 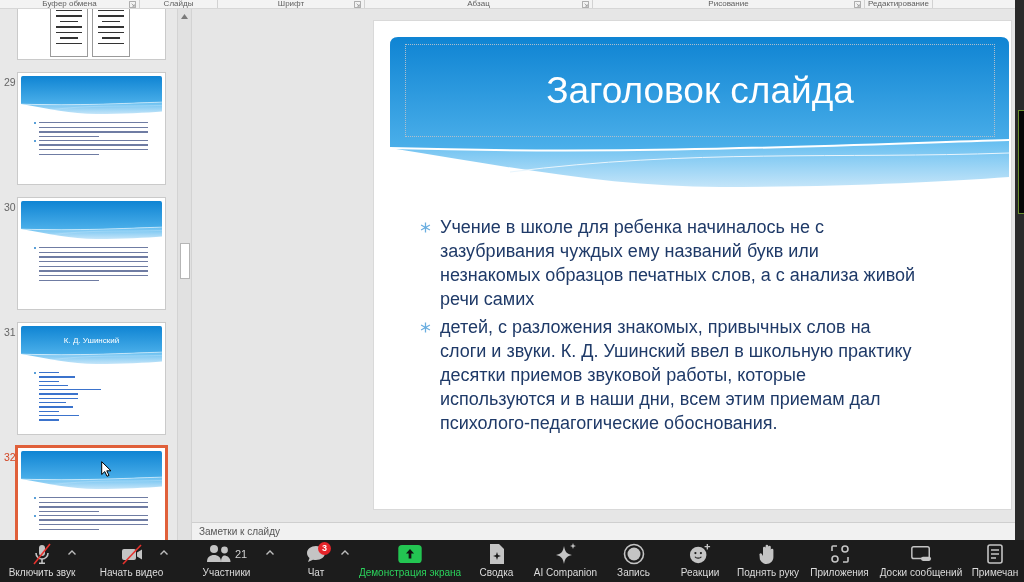 What do you see at coordinates (10, 332) in the screenshot?
I see `slide-number: 31` at bounding box center [10, 332].